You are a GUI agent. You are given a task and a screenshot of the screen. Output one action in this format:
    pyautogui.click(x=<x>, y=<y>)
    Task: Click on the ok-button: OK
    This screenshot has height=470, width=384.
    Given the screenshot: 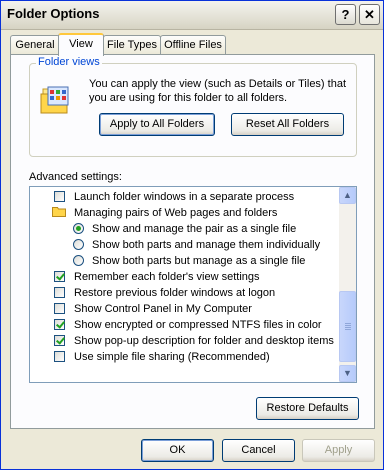 What is the action you would take?
    pyautogui.click(x=177, y=450)
    